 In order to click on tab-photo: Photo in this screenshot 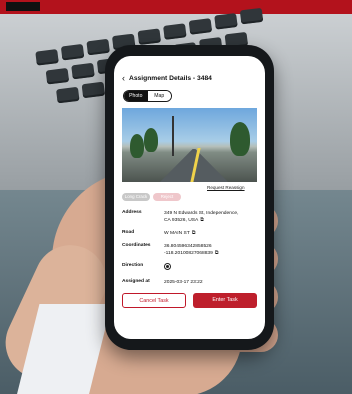, I will do `click(136, 96)`.